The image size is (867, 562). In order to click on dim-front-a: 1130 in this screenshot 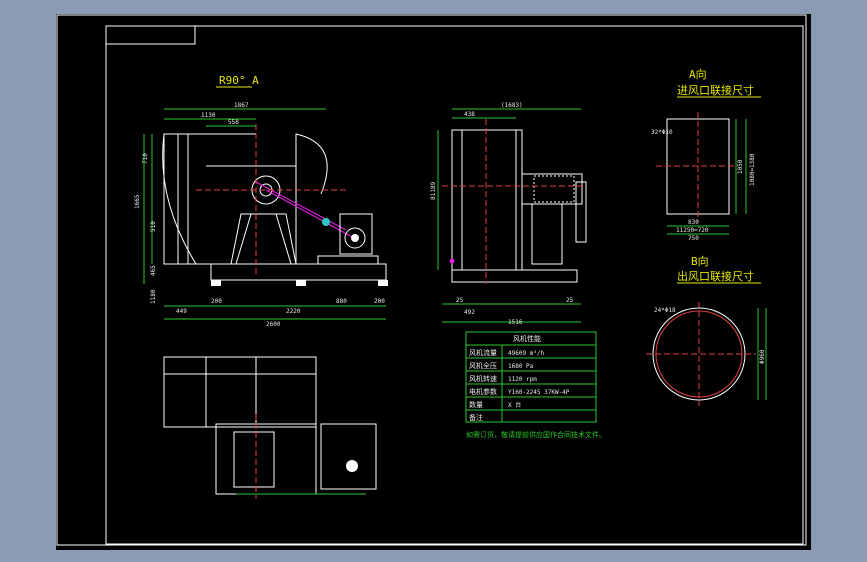, I will do `click(208, 115)`.